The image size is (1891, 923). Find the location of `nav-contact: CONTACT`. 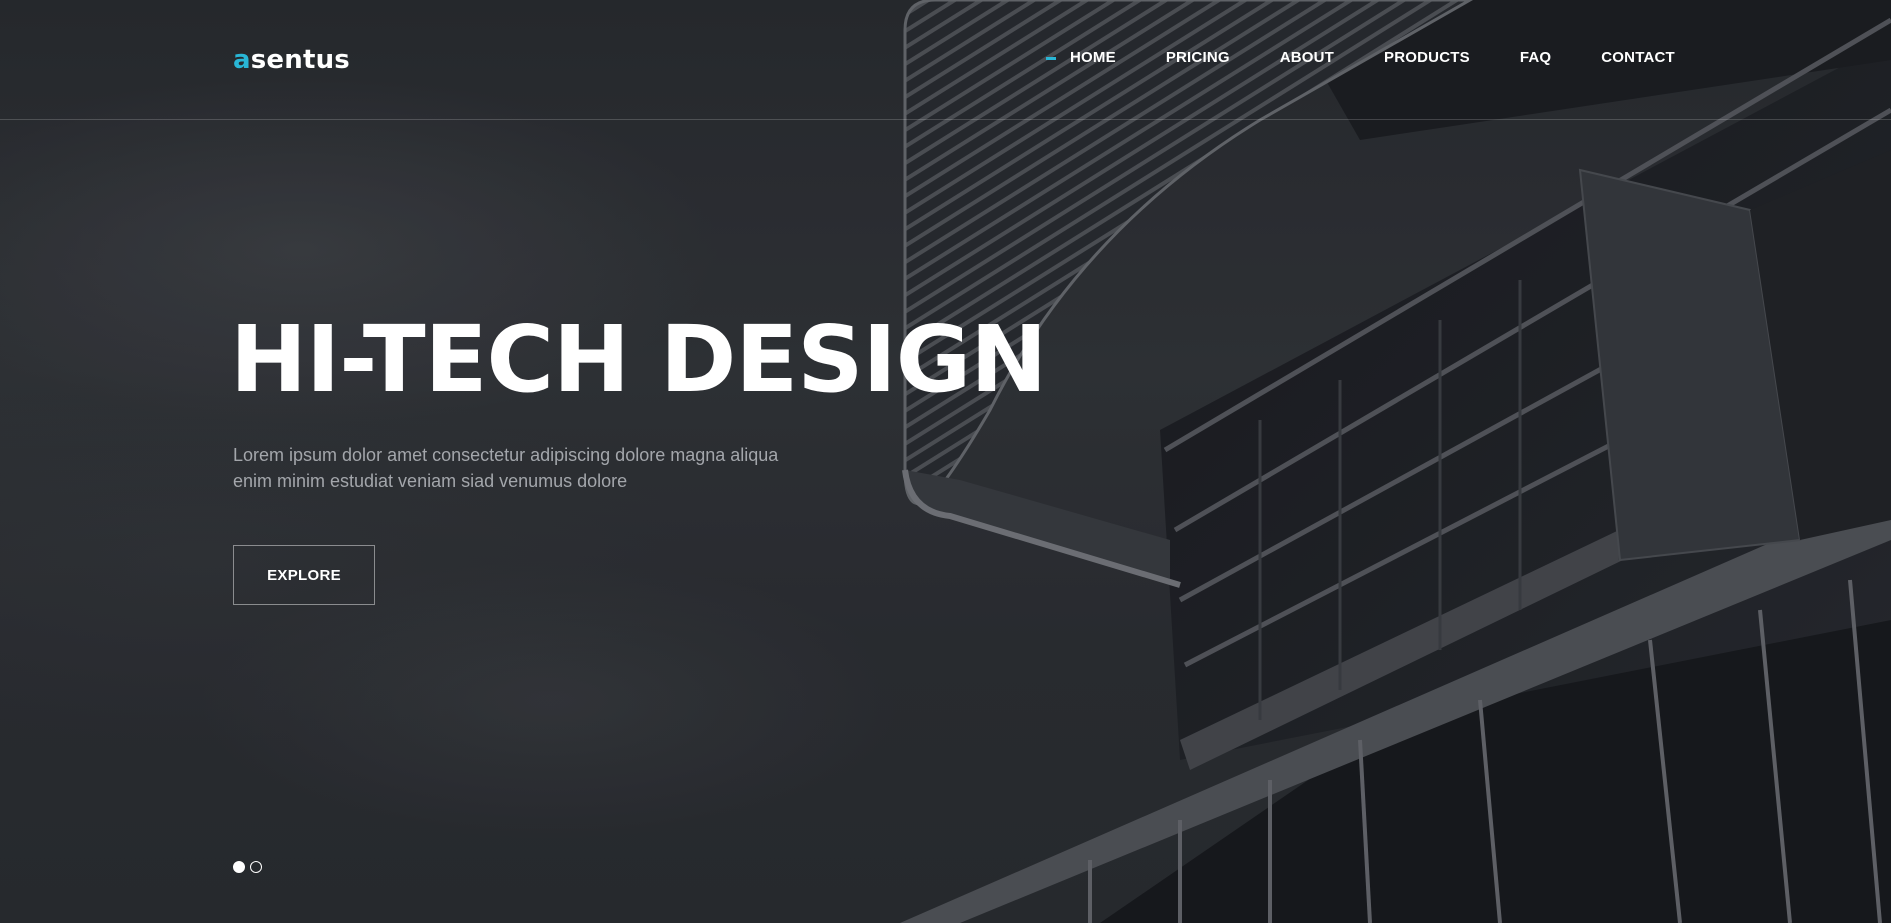

nav-contact: CONTACT is located at coordinates (1638, 58).